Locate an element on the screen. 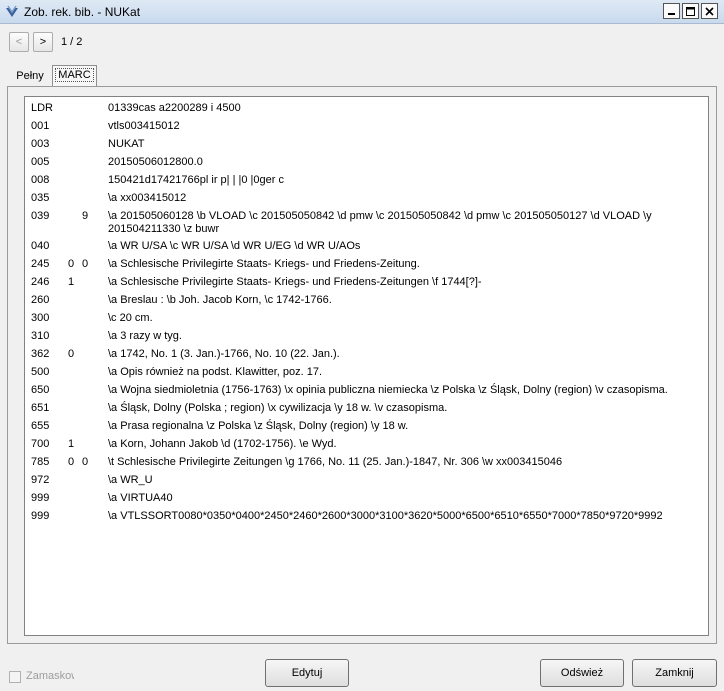 The image size is (724, 691). maximize-button is located at coordinates (690, 11).